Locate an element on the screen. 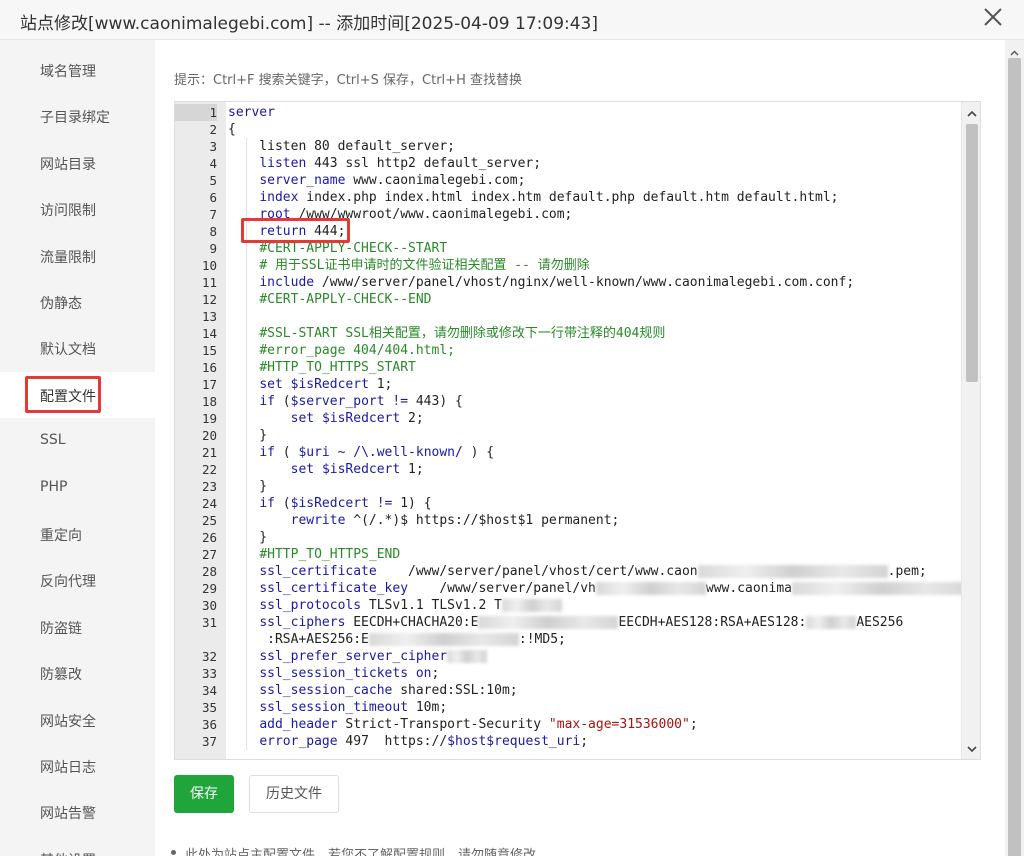  code-line: 10 # 用于SSL证书申请时的文件验证相关配置 -- 请勿删除 is located at coordinates (579, 265).